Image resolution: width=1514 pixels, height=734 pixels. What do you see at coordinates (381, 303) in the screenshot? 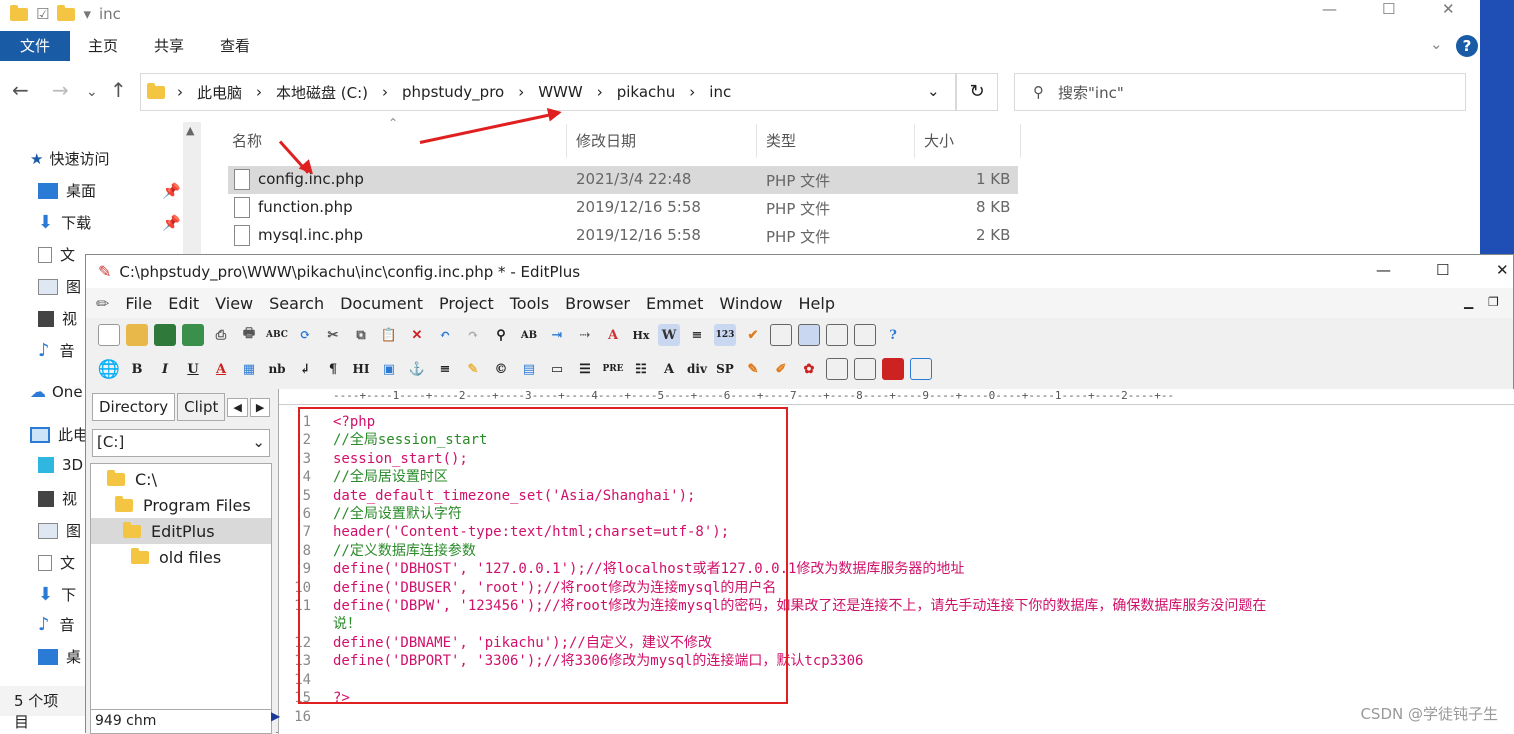
I see `menu-document: Document` at bounding box center [381, 303].